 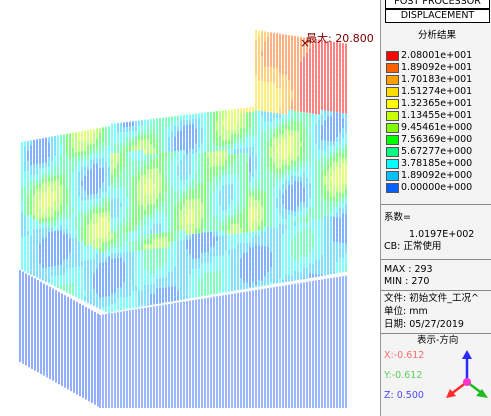 What do you see at coordinates (403, 375) in the screenshot?
I see `y-direction: Y:-0.612` at bounding box center [403, 375].